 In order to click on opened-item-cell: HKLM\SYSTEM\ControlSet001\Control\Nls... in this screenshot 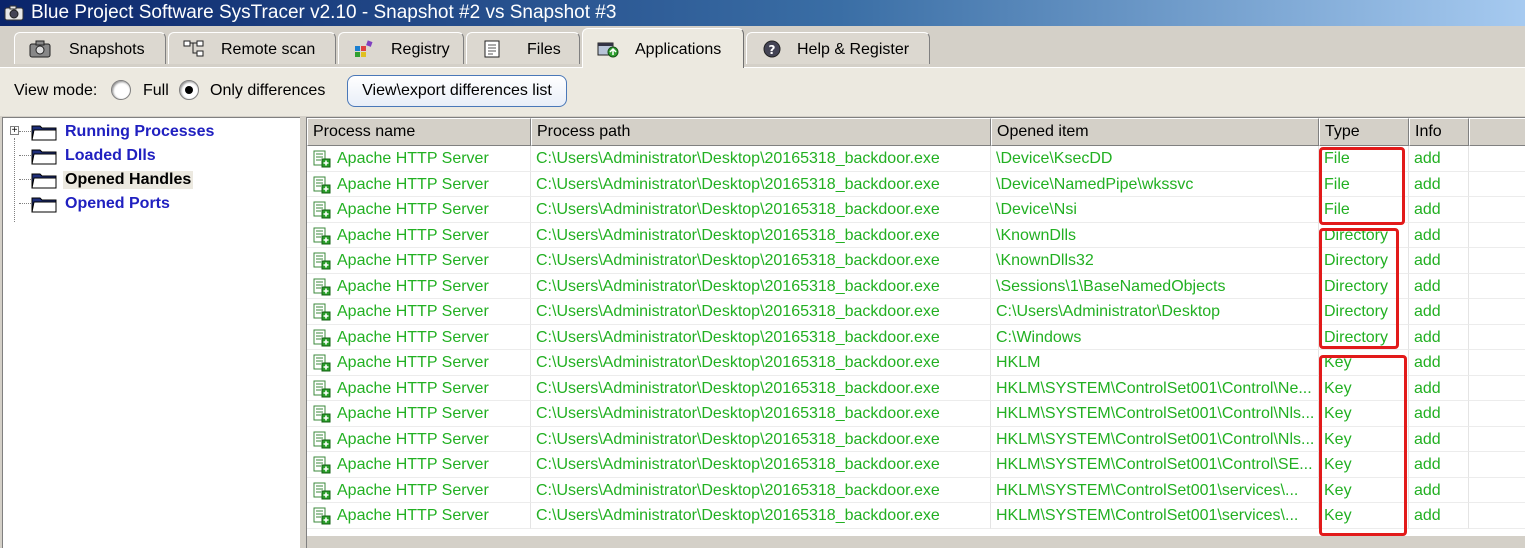, I will do `click(1155, 439)`.